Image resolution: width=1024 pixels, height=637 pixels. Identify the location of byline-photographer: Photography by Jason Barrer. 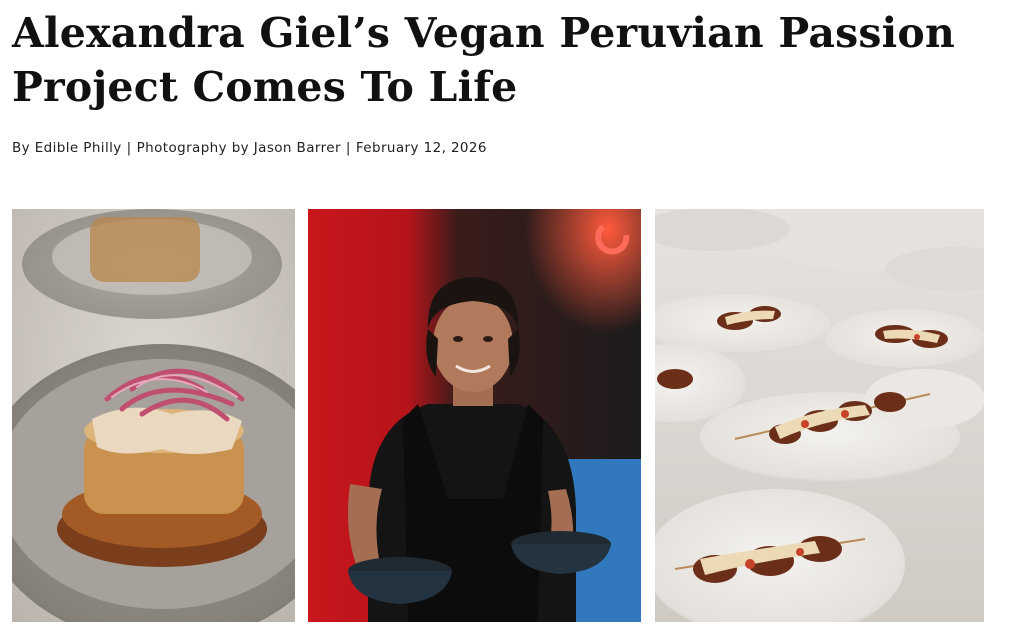
(238, 148).